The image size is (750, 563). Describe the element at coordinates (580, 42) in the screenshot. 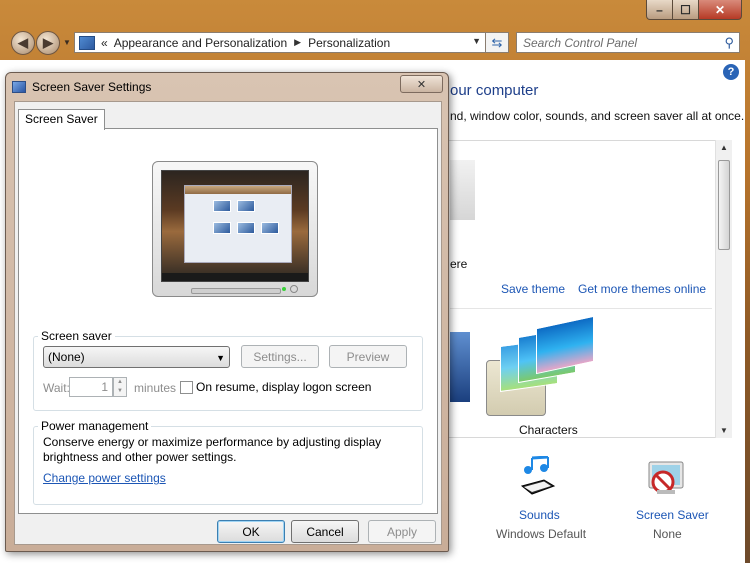

I see `search-placeholder: Search Control Panel` at that location.